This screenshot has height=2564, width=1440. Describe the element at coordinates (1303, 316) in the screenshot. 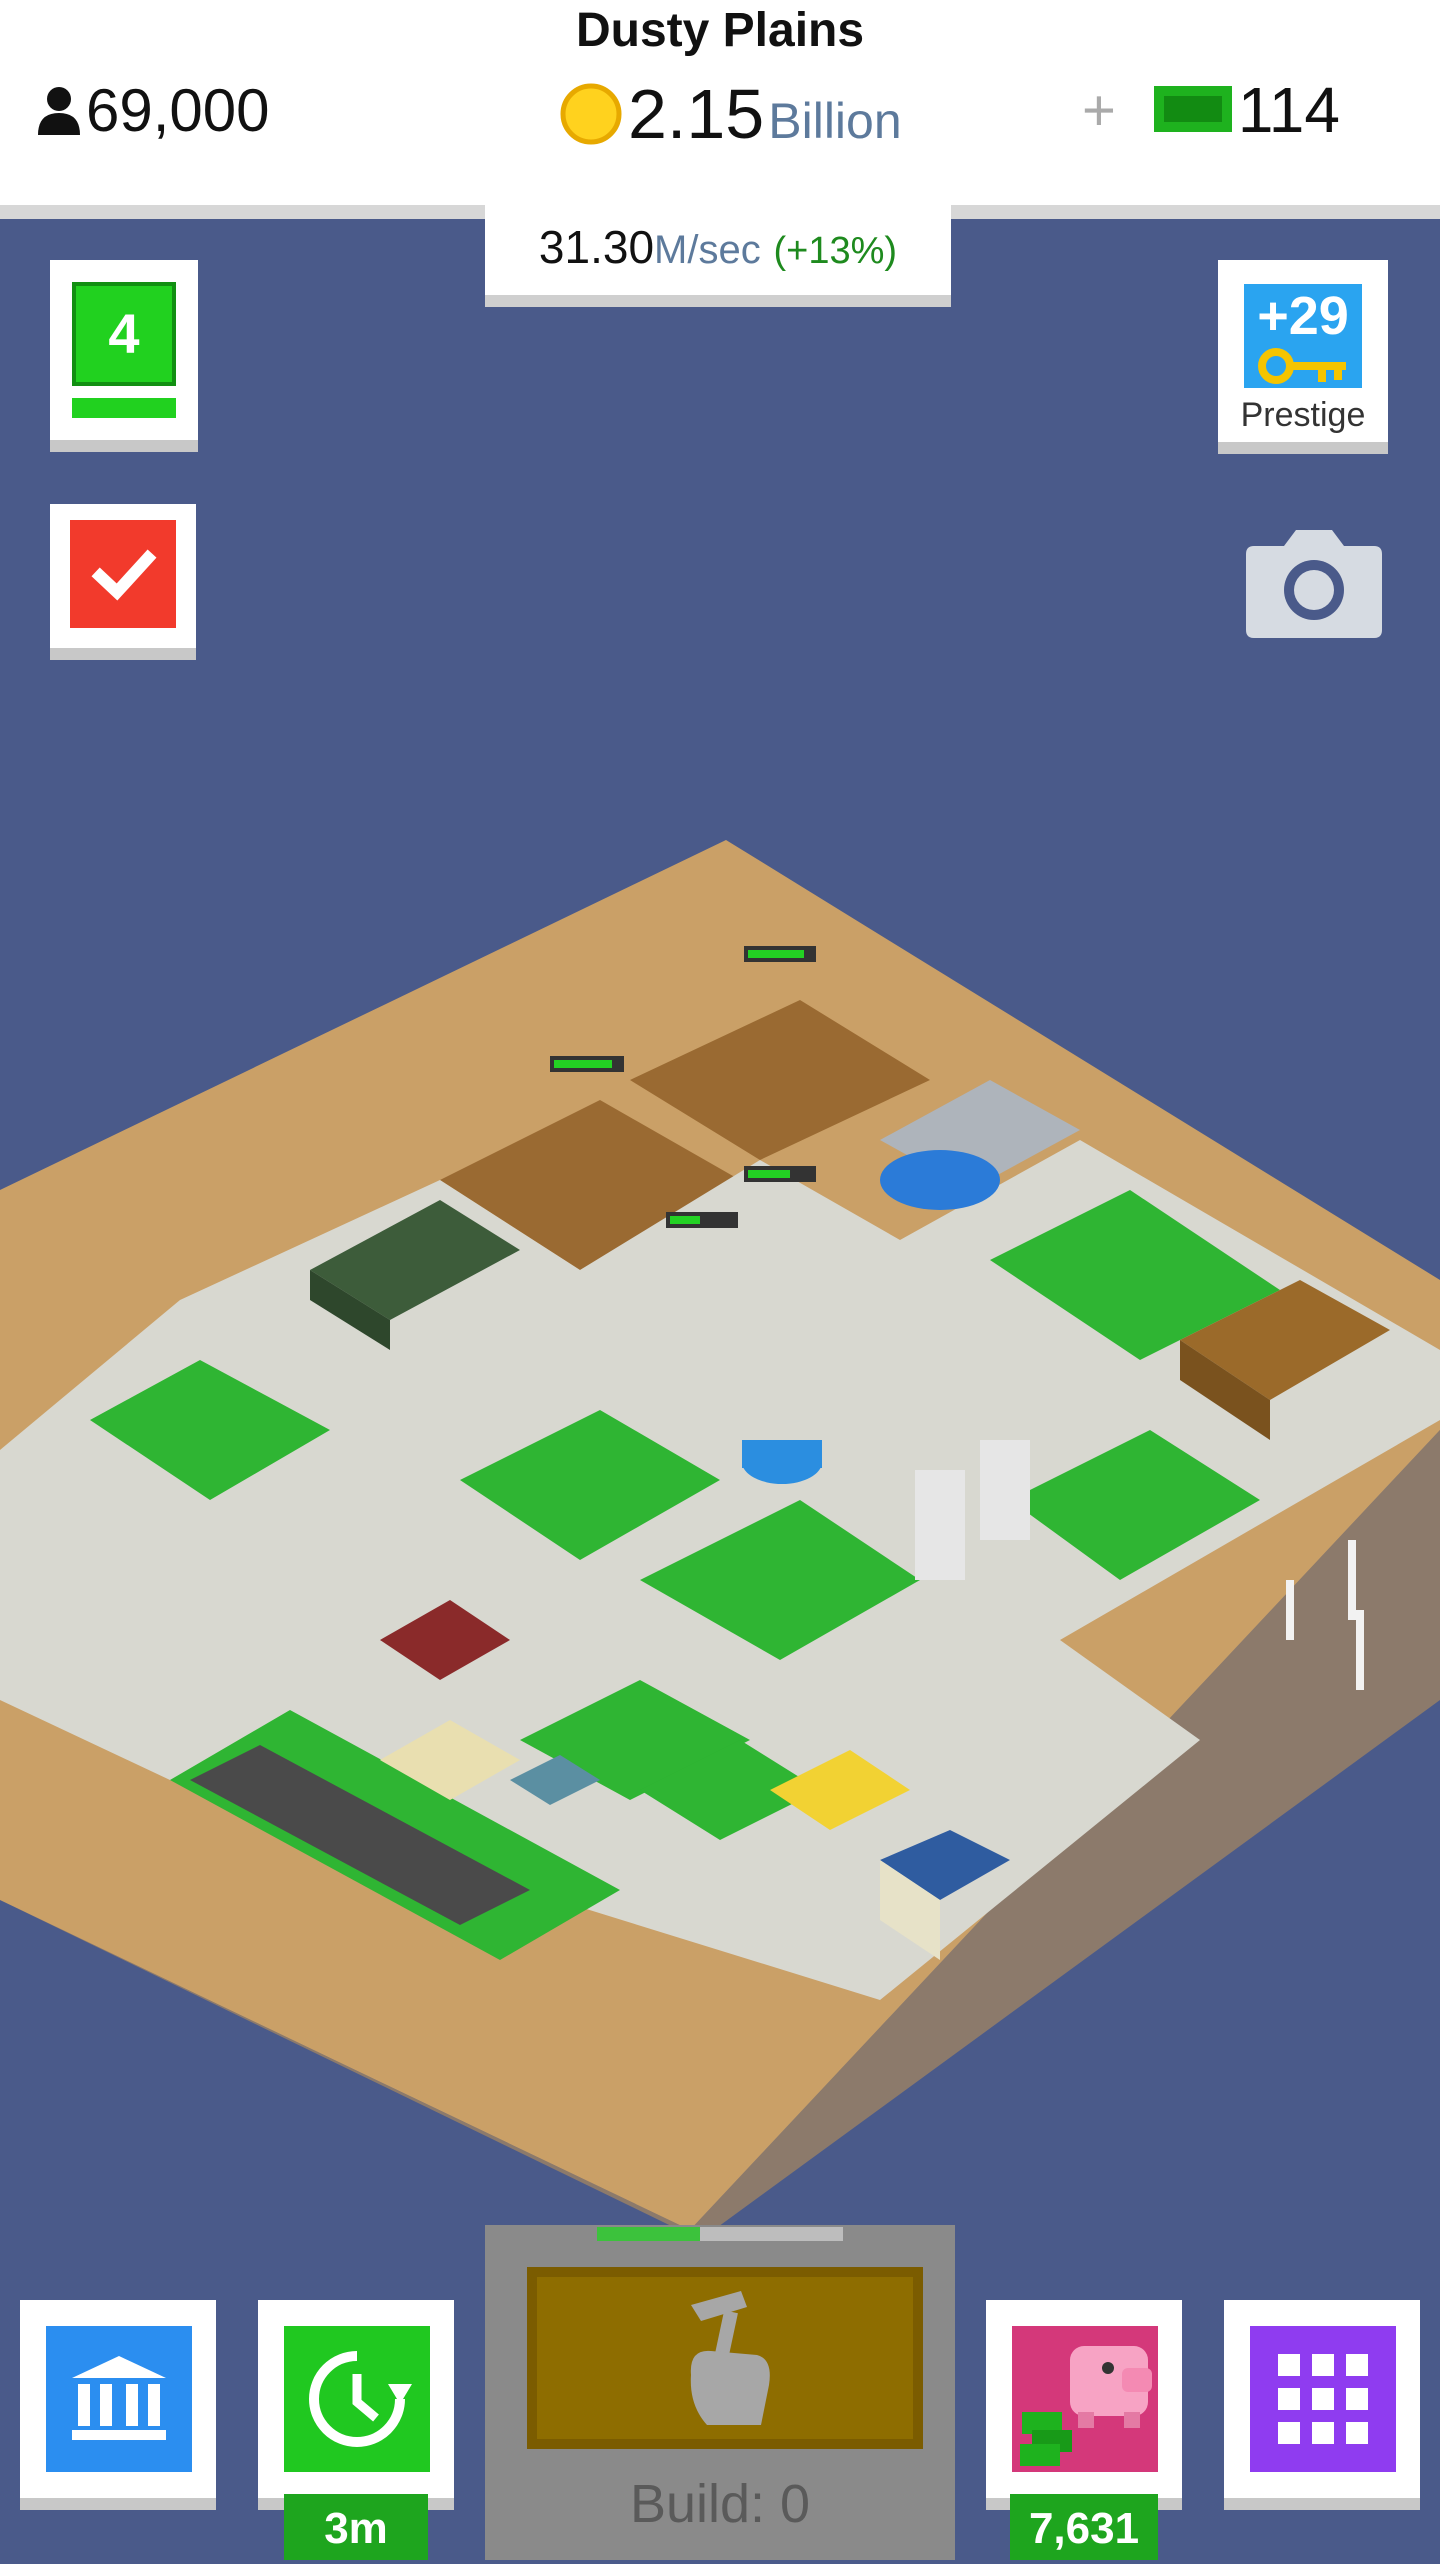

I see `prestige-count: +29` at that location.